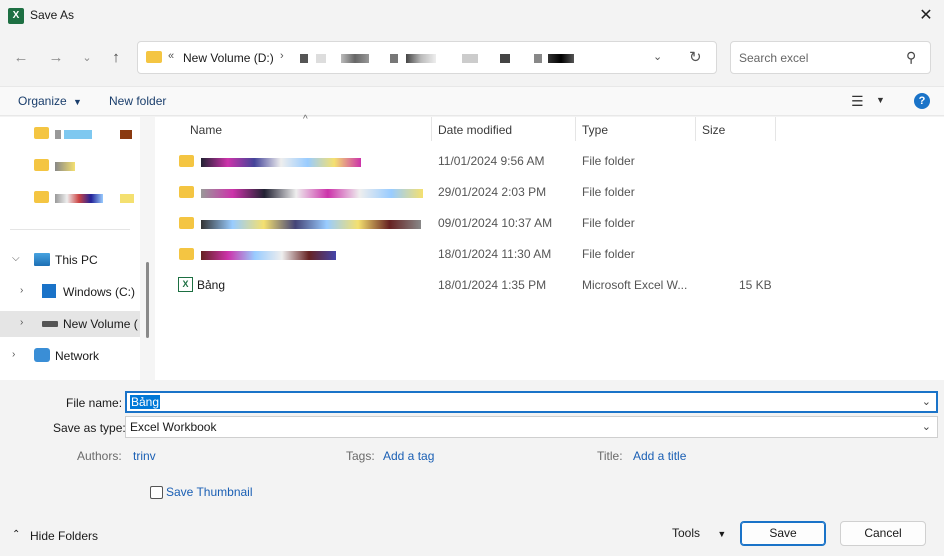 This screenshot has height=556, width=944. What do you see at coordinates (495, 254) in the screenshot?
I see `file-date: 18/01/2024 11:30 AM` at bounding box center [495, 254].